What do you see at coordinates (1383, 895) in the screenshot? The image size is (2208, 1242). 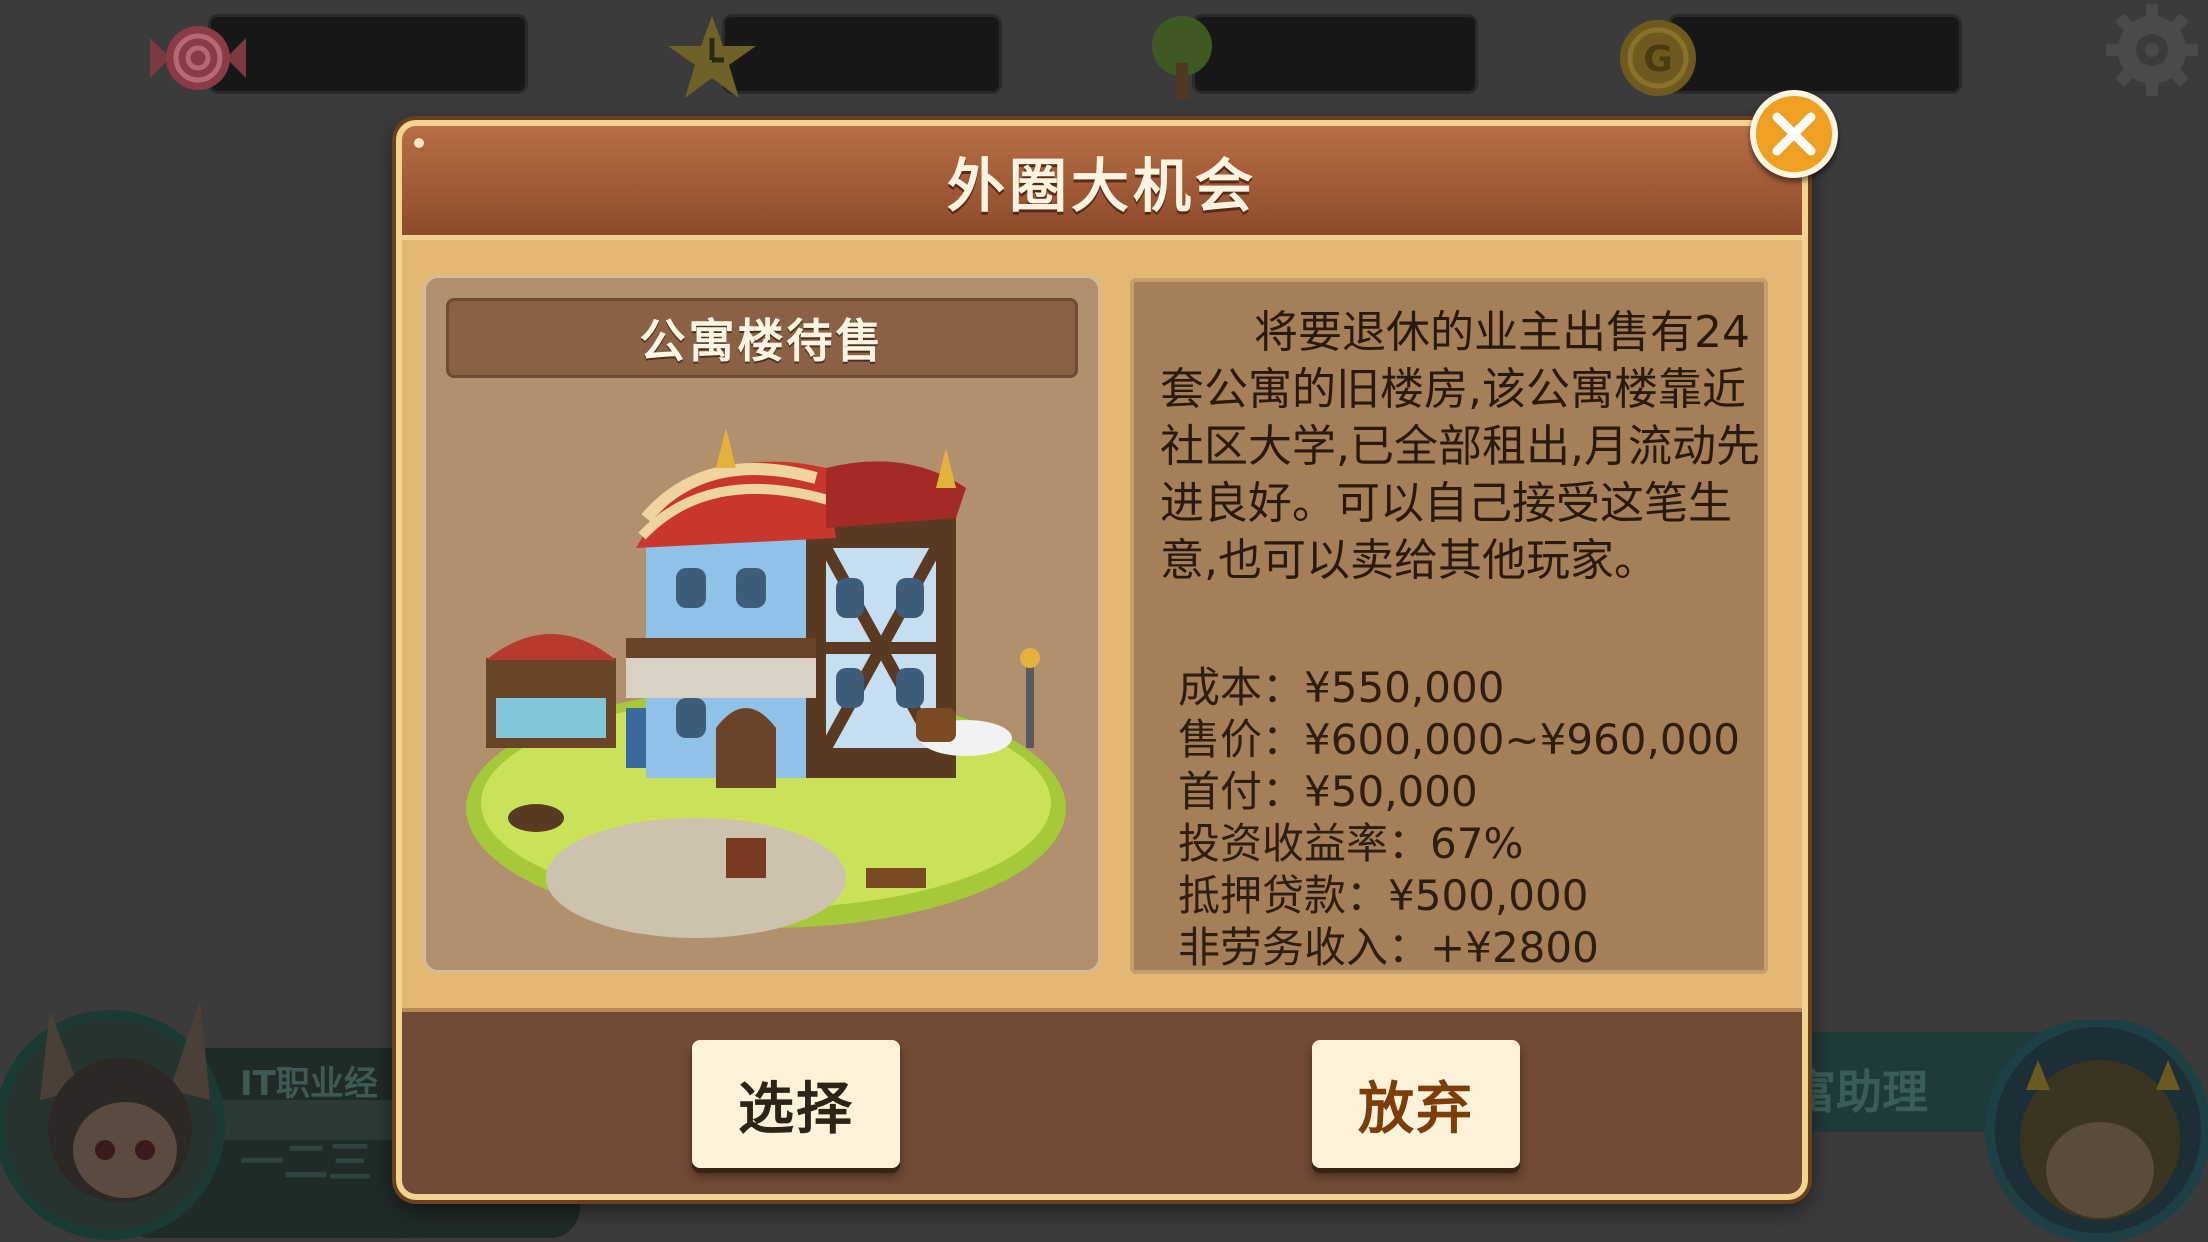 I see `stat-mortgage: 抵押贷款：¥500,000` at bounding box center [1383, 895].